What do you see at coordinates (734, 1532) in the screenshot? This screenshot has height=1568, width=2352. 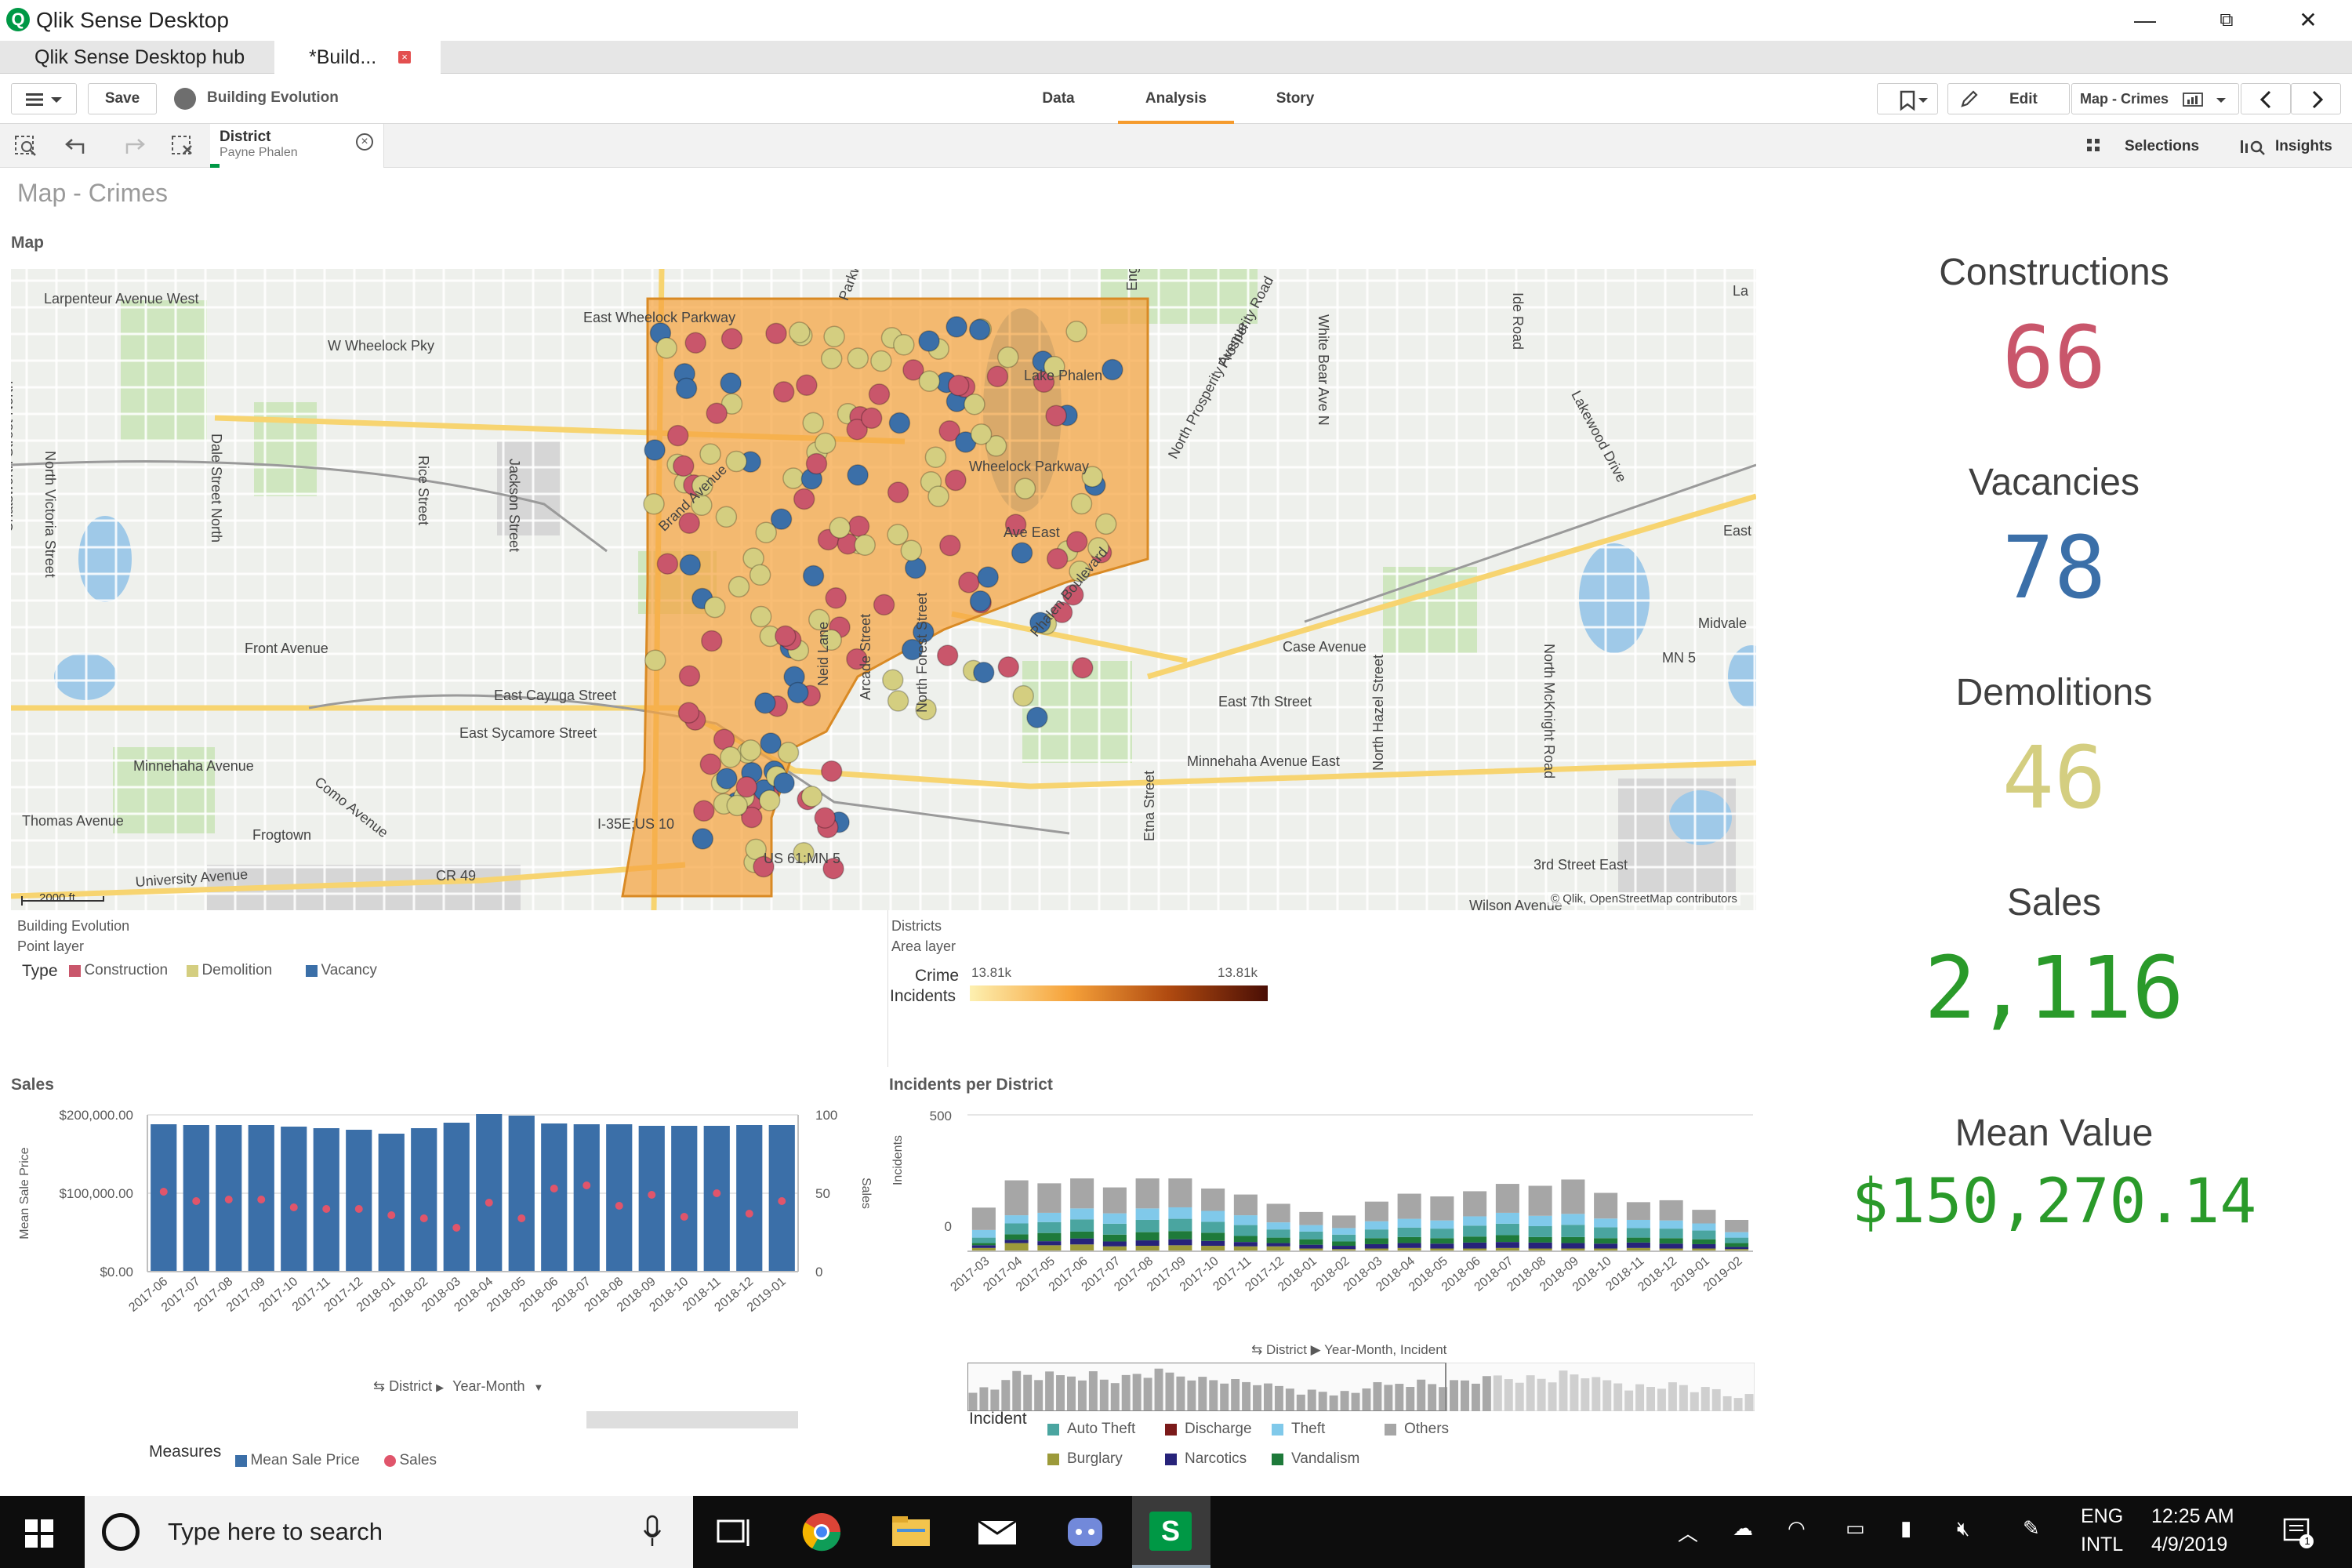 I see `task-view-icon` at bounding box center [734, 1532].